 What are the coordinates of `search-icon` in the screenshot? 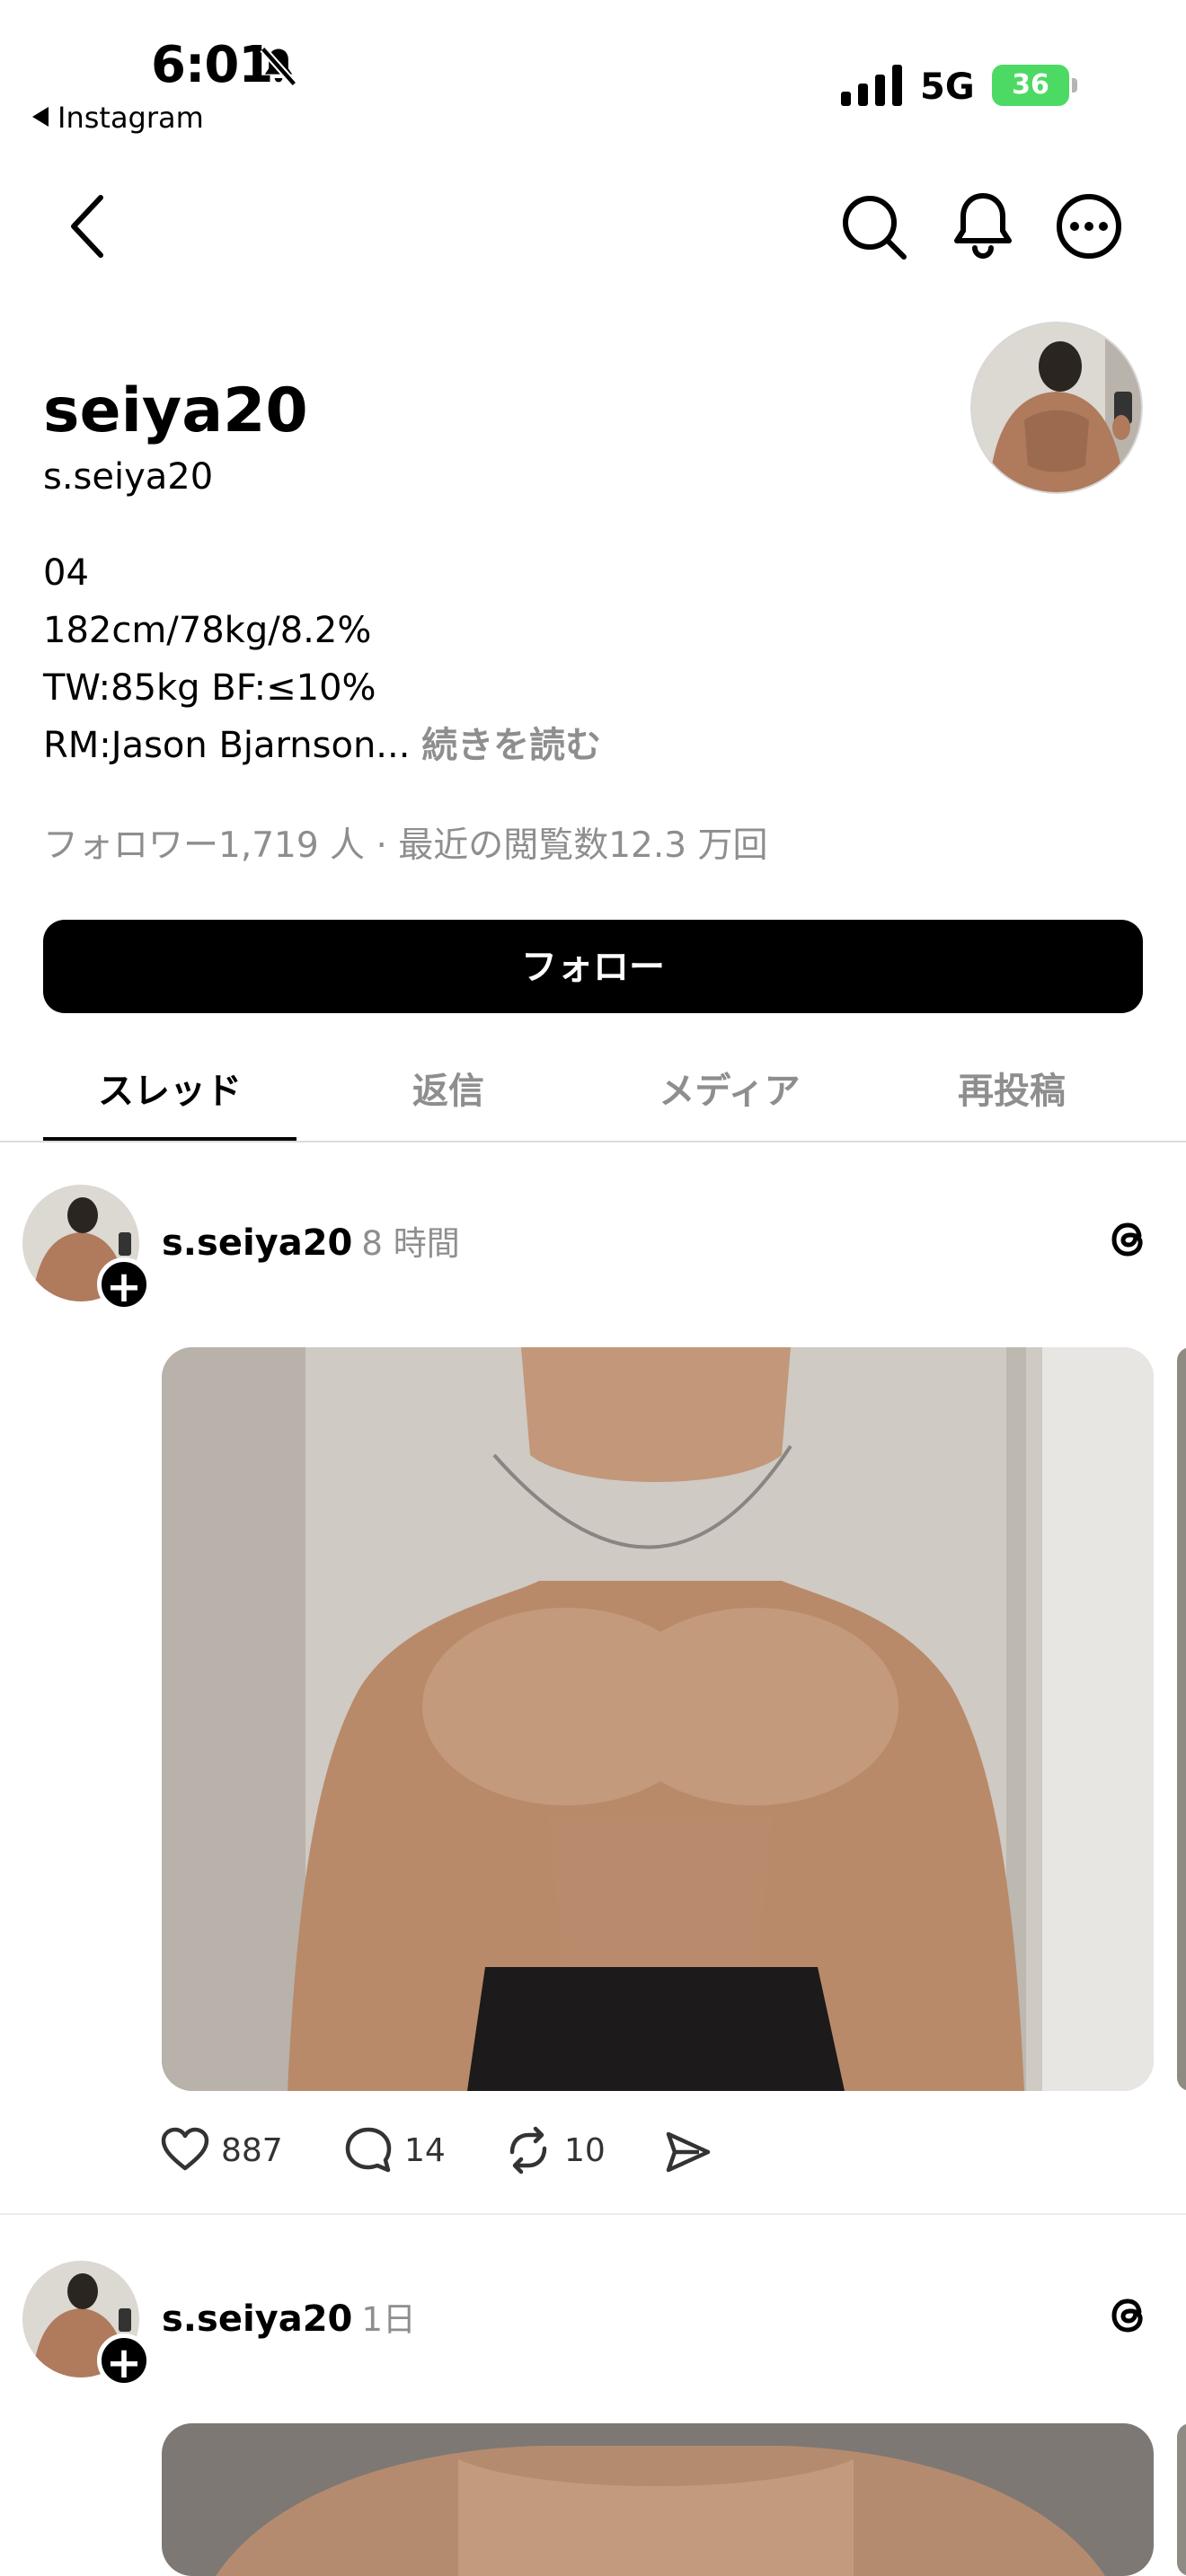 It's located at (873, 226).